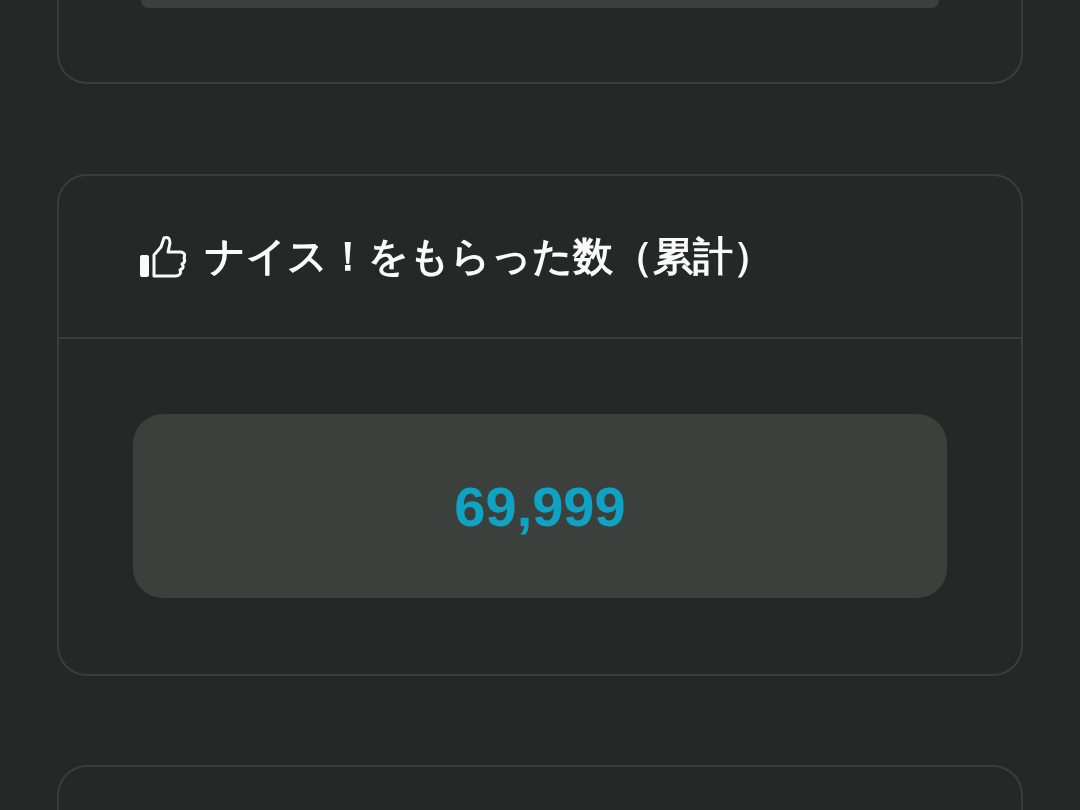 Image resolution: width=1080 pixels, height=810 pixels. What do you see at coordinates (163, 256) in the screenshot?
I see `thumbs-up-icon` at bounding box center [163, 256].